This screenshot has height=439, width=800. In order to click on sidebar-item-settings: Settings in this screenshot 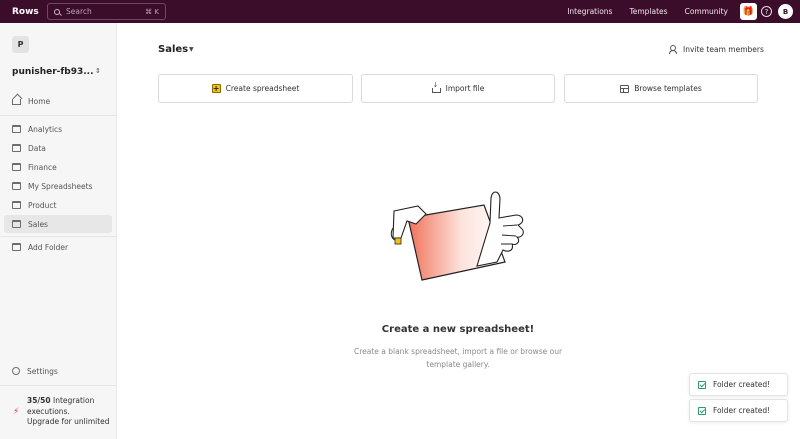, I will do `click(58, 371)`.